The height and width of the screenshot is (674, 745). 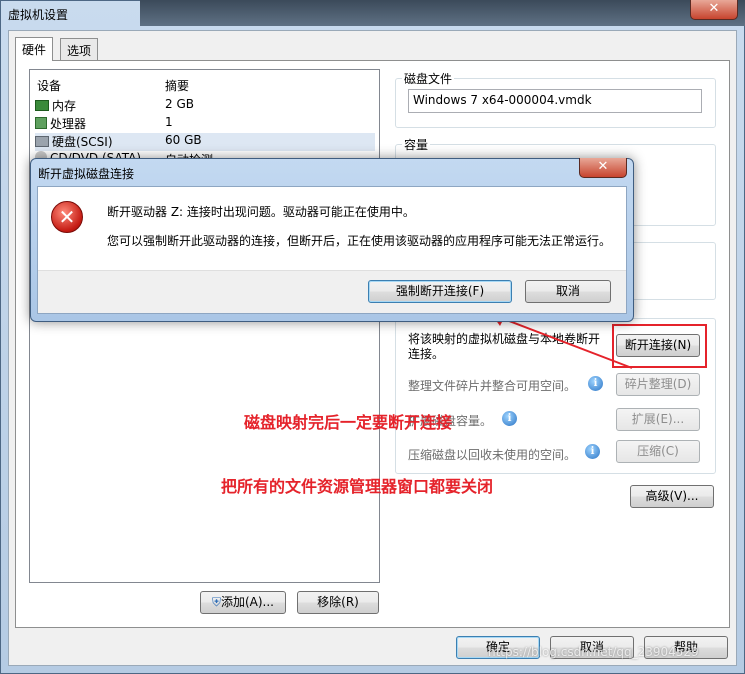 What do you see at coordinates (658, 451) in the screenshot?
I see `compact-button: 压缩(C)` at bounding box center [658, 451].